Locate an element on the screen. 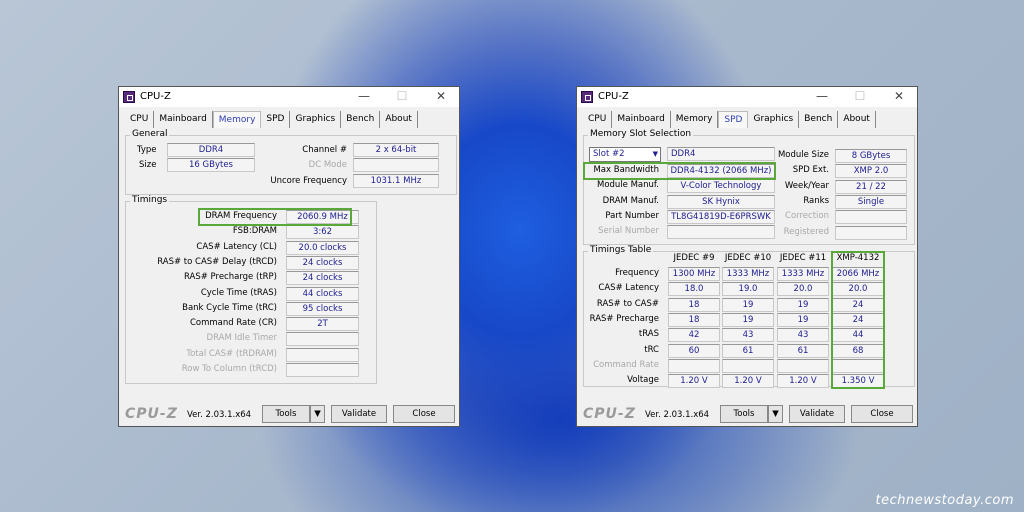 Image resolution: width=1024 pixels, height=512 pixels. spd-value: Single is located at coordinates (871, 201).